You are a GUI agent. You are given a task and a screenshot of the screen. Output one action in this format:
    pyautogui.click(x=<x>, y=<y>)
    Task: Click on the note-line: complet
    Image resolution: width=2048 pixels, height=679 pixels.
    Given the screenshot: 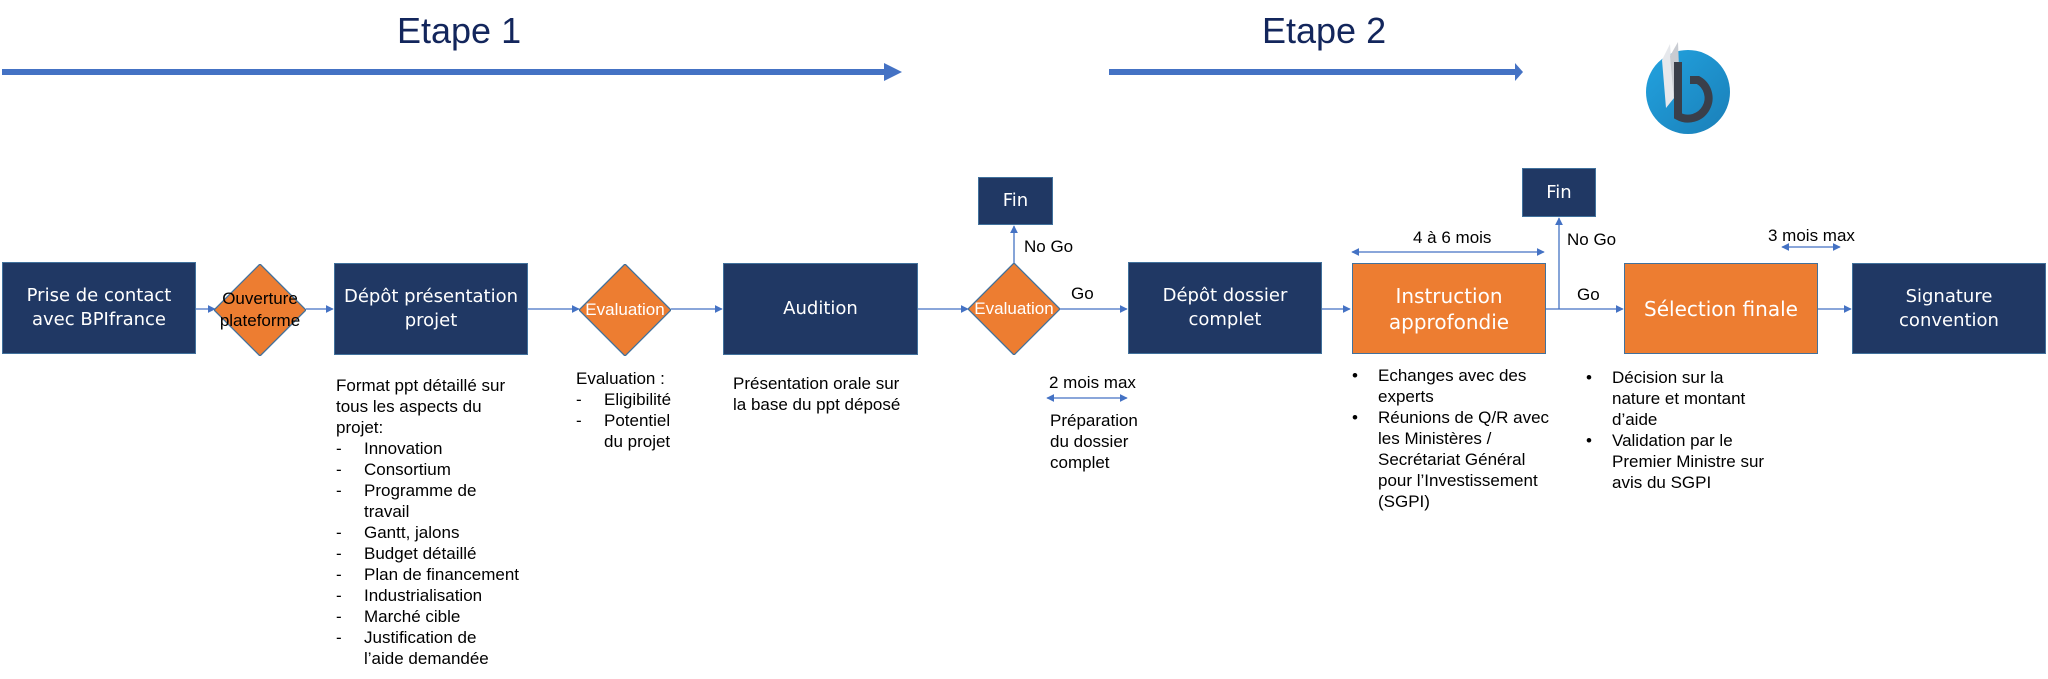 What is the action you would take?
    pyautogui.click(x=1080, y=462)
    